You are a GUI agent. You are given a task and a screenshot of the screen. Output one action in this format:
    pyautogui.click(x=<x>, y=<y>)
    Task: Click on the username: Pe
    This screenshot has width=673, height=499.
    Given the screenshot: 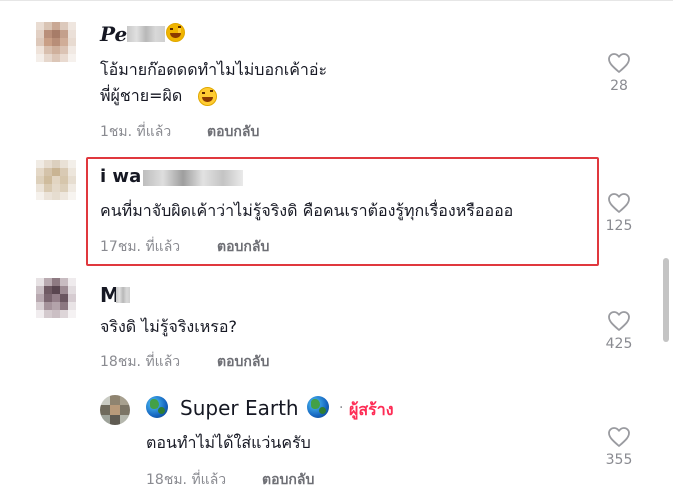 What is the action you would take?
    pyautogui.click(x=113, y=34)
    